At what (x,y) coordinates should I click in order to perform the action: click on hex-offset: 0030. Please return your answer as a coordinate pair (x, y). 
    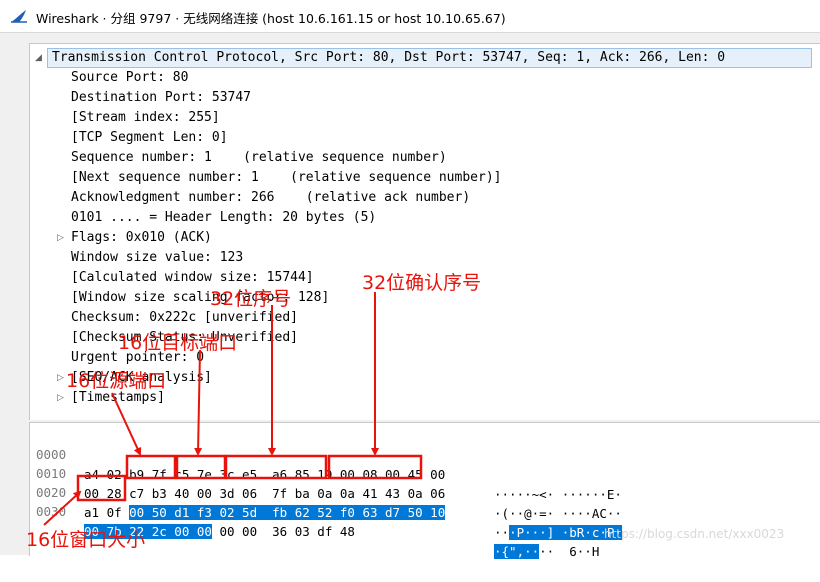
    Looking at the image, I should click on (51, 511).